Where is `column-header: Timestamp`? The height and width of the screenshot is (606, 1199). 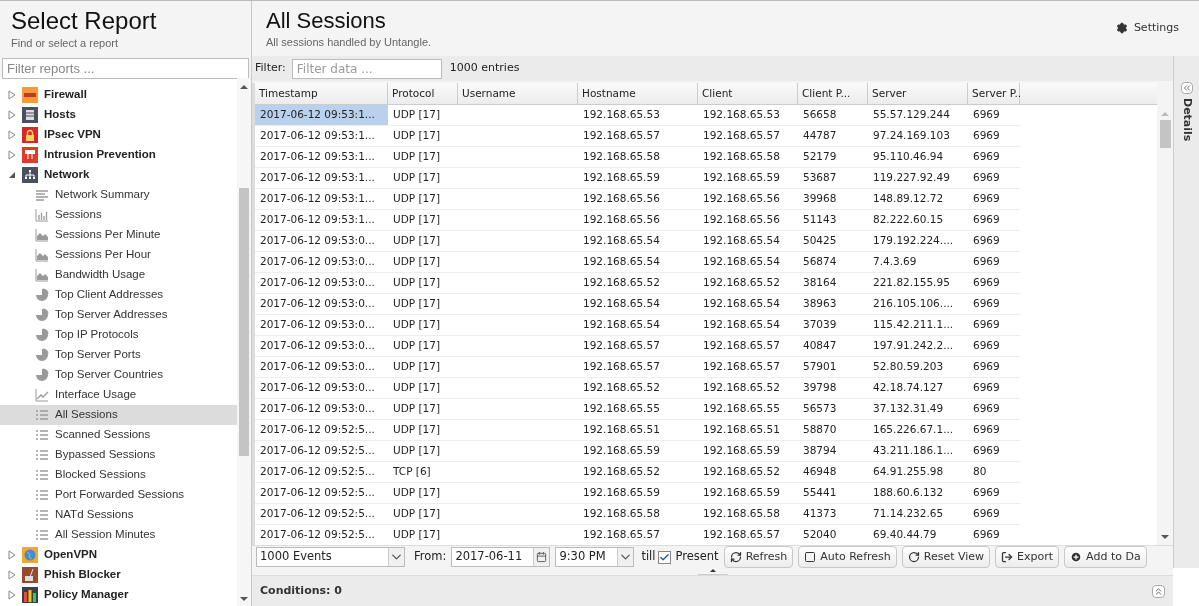
column-header: Timestamp is located at coordinates (321, 93).